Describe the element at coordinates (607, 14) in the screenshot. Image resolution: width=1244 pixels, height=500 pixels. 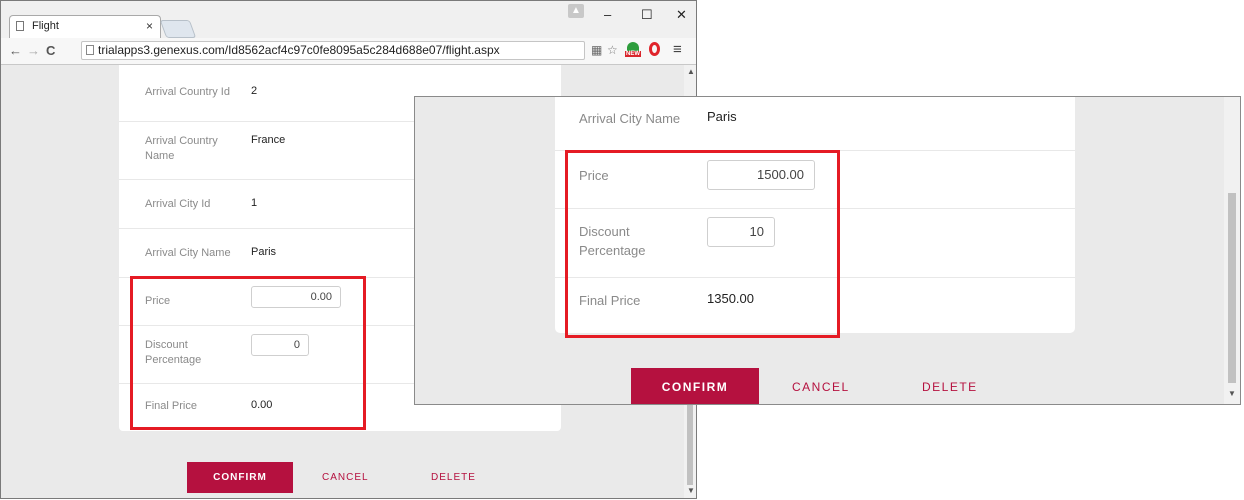
I see `minimize-button: –` at that location.